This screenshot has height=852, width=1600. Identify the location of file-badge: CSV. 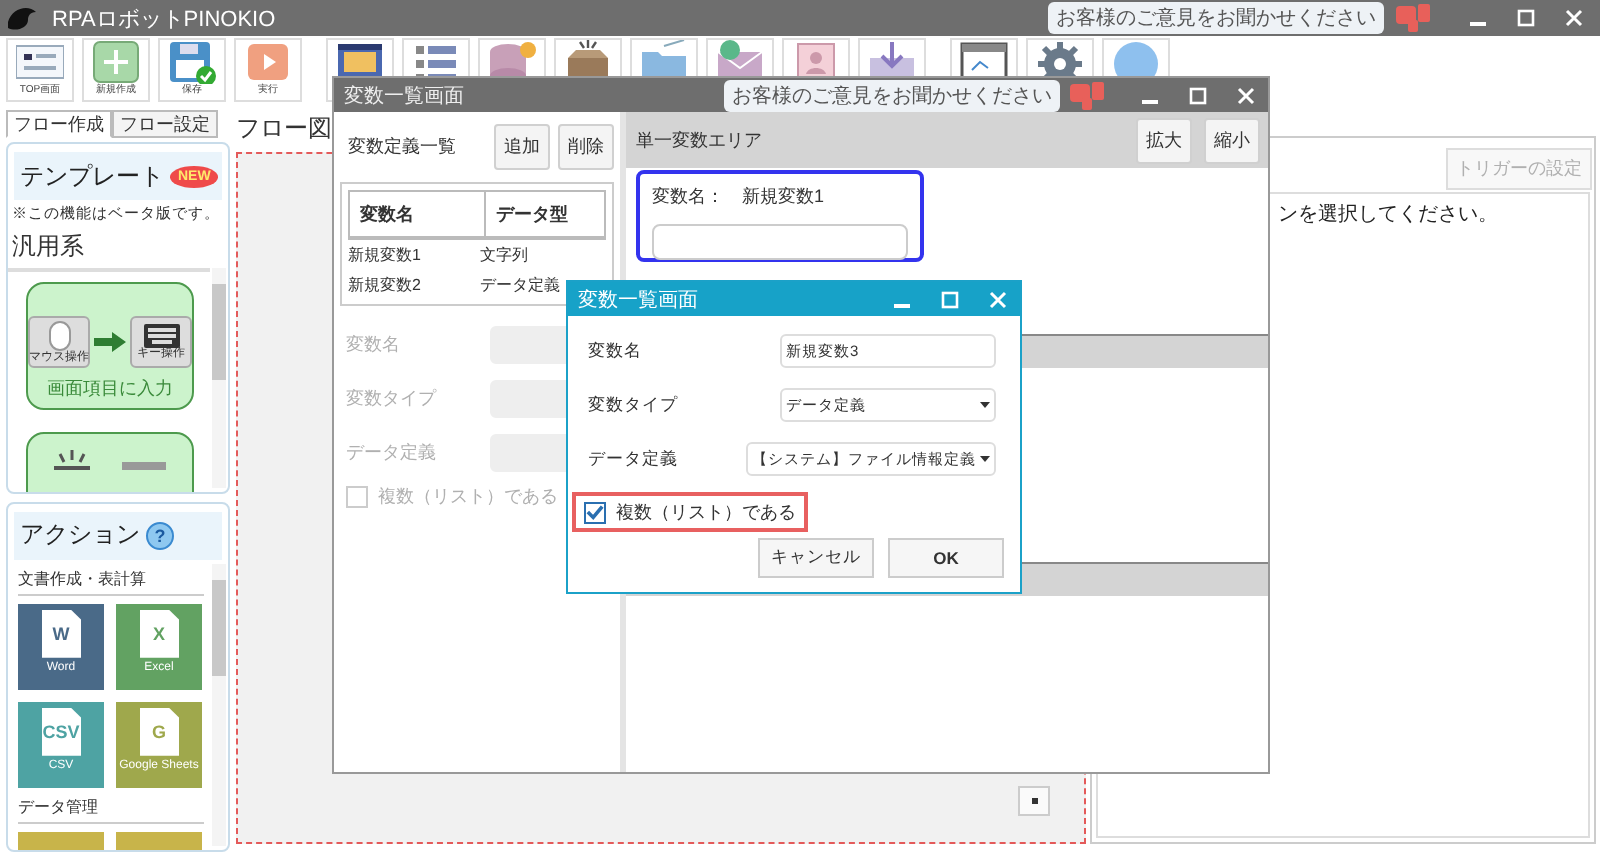
(61, 731).